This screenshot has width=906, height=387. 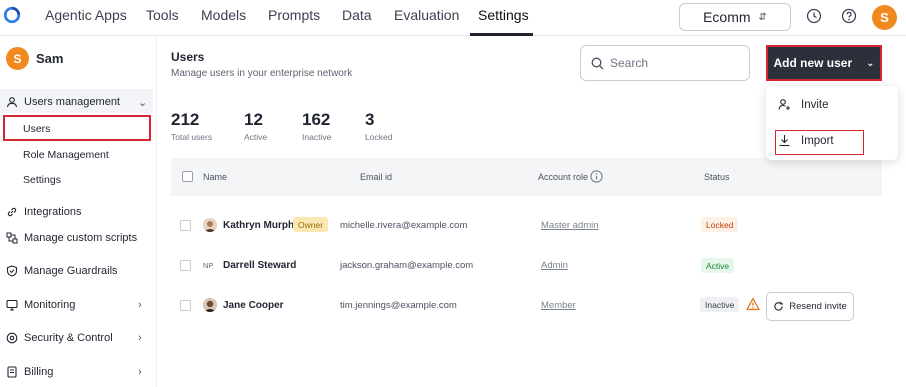 What do you see at coordinates (817, 140) in the screenshot?
I see `menu-item-label: Import` at bounding box center [817, 140].